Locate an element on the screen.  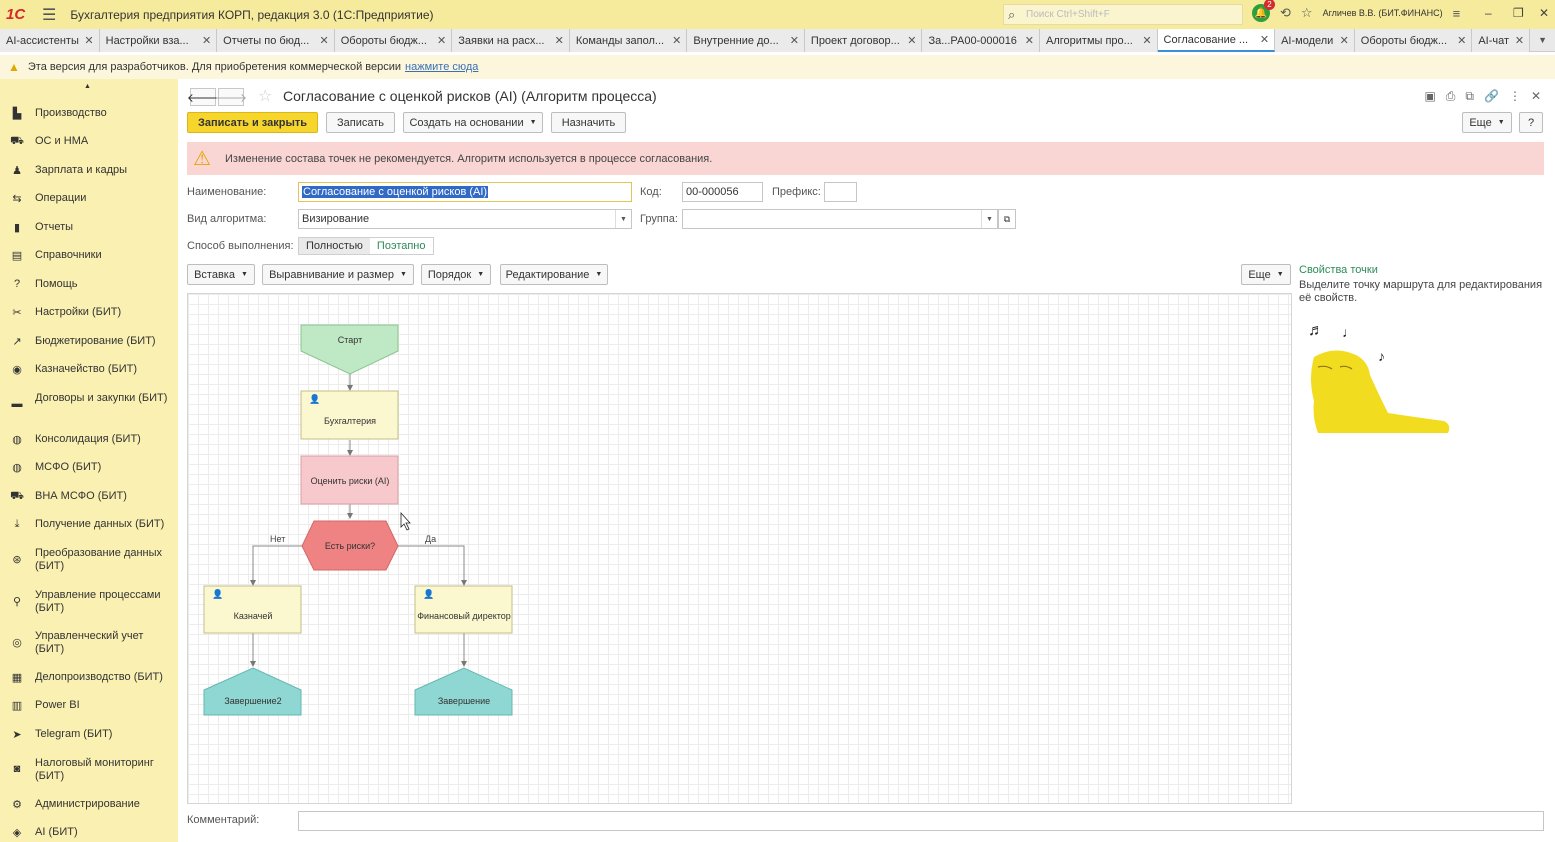
group-select: ▼ is located at coordinates (840, 219).